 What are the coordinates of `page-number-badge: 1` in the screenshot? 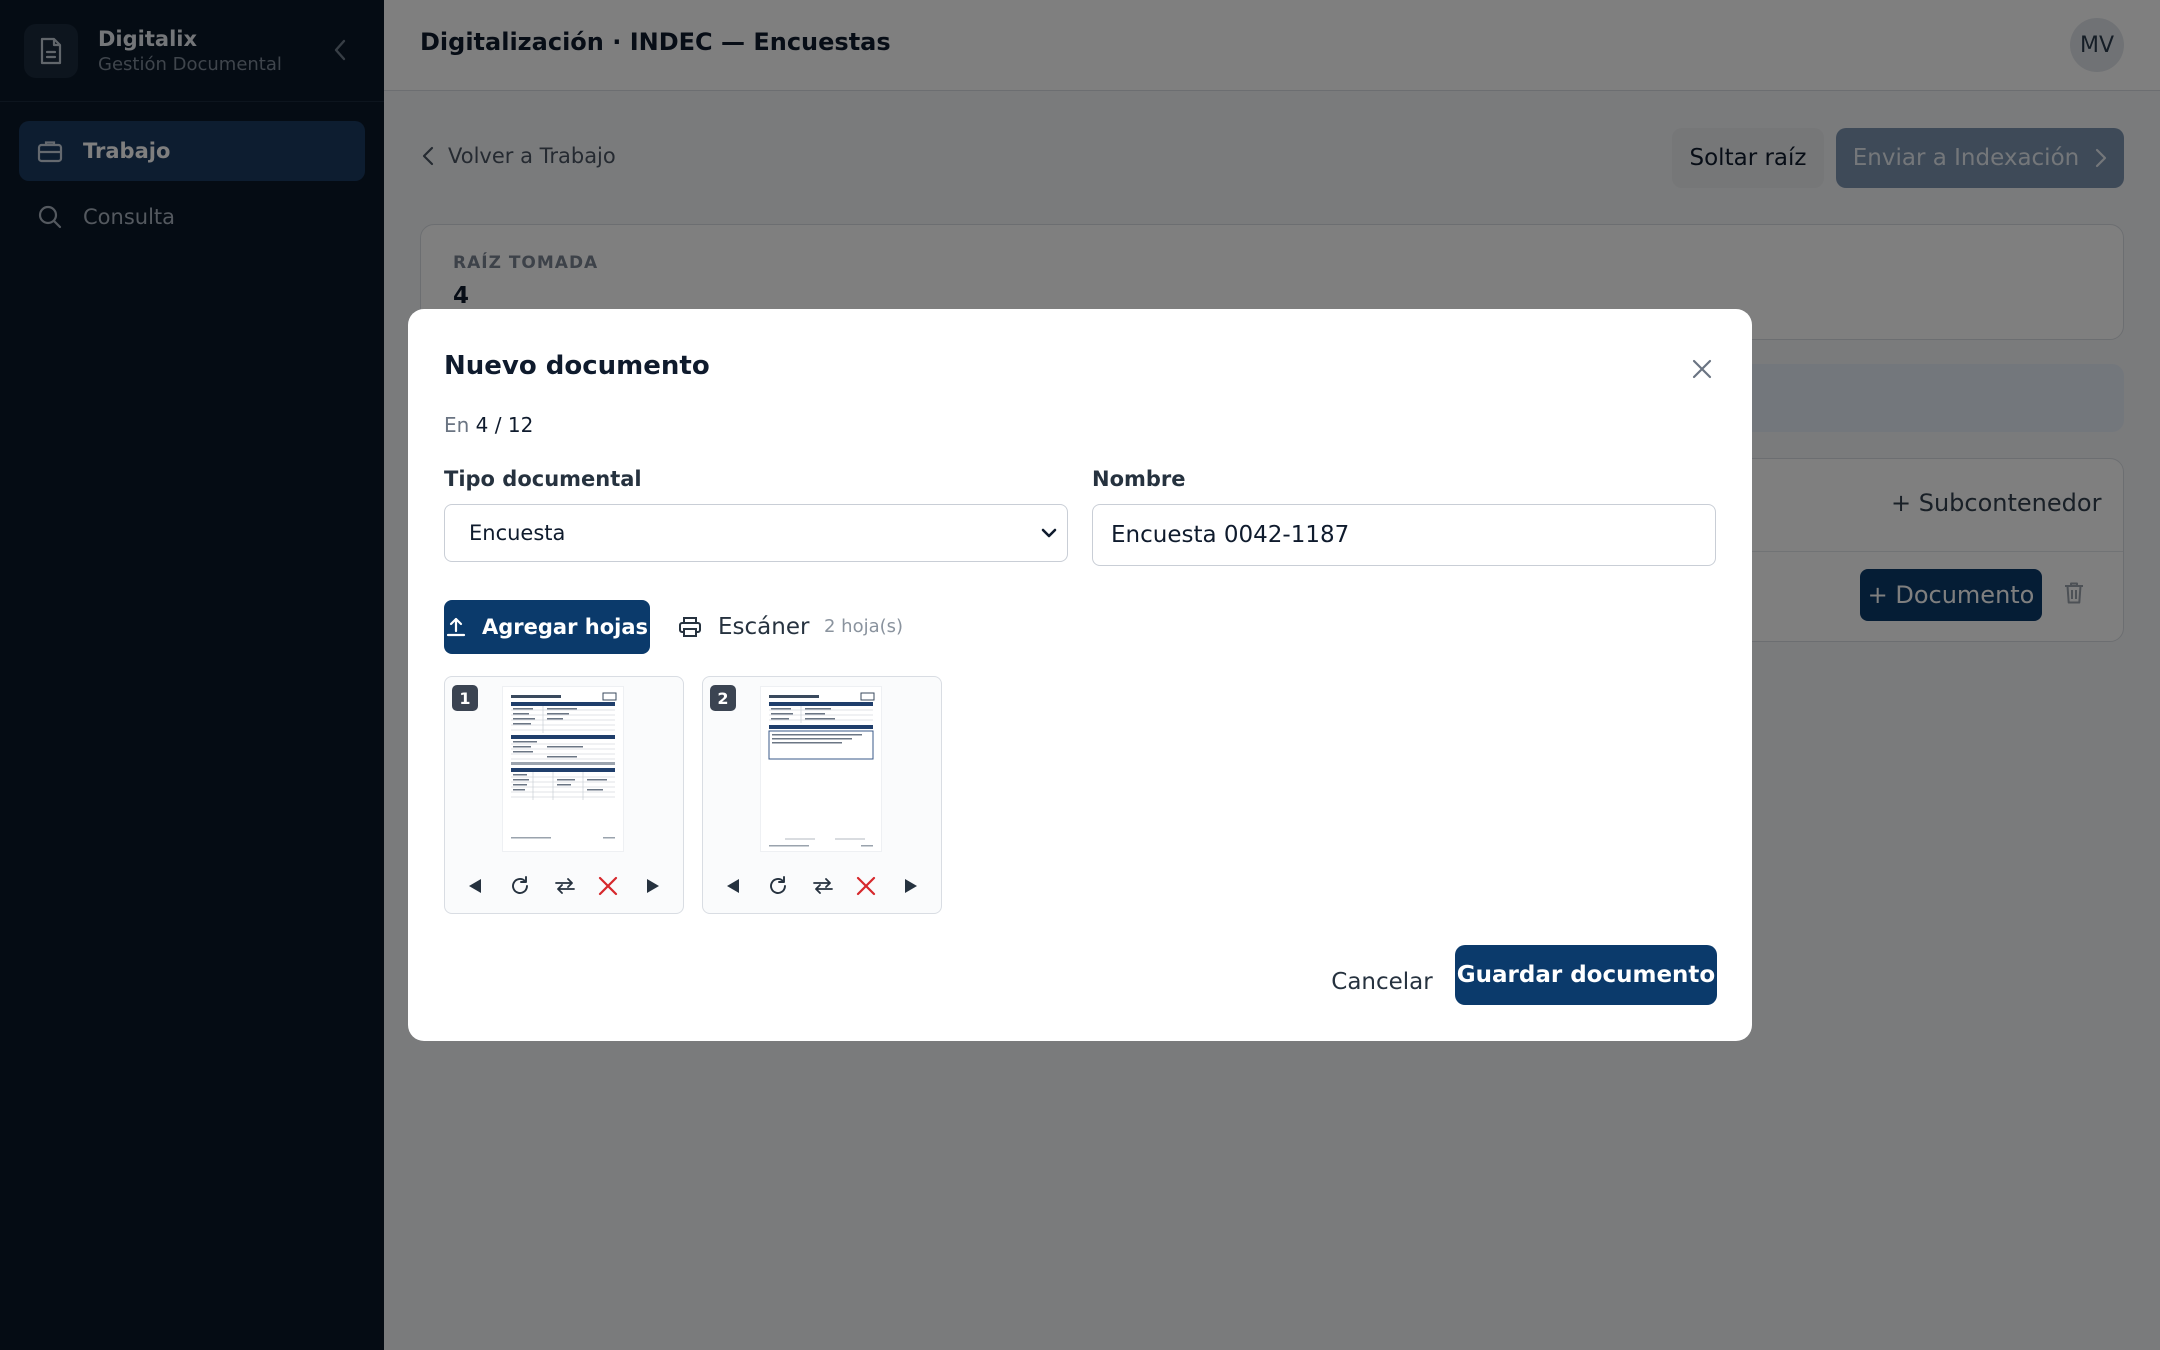 It's located at (465, 698).